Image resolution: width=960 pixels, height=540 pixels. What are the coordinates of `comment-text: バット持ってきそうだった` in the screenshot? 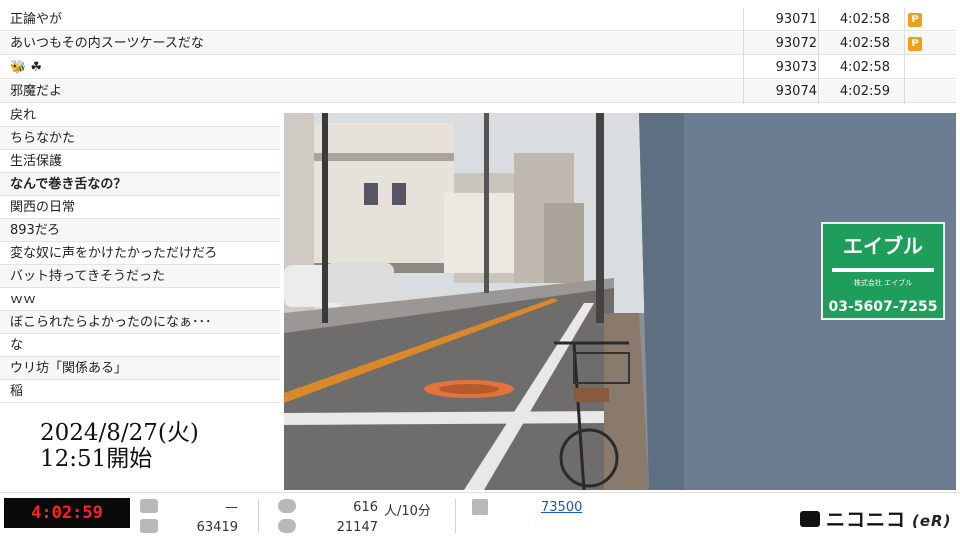 It's located at (87, 276).